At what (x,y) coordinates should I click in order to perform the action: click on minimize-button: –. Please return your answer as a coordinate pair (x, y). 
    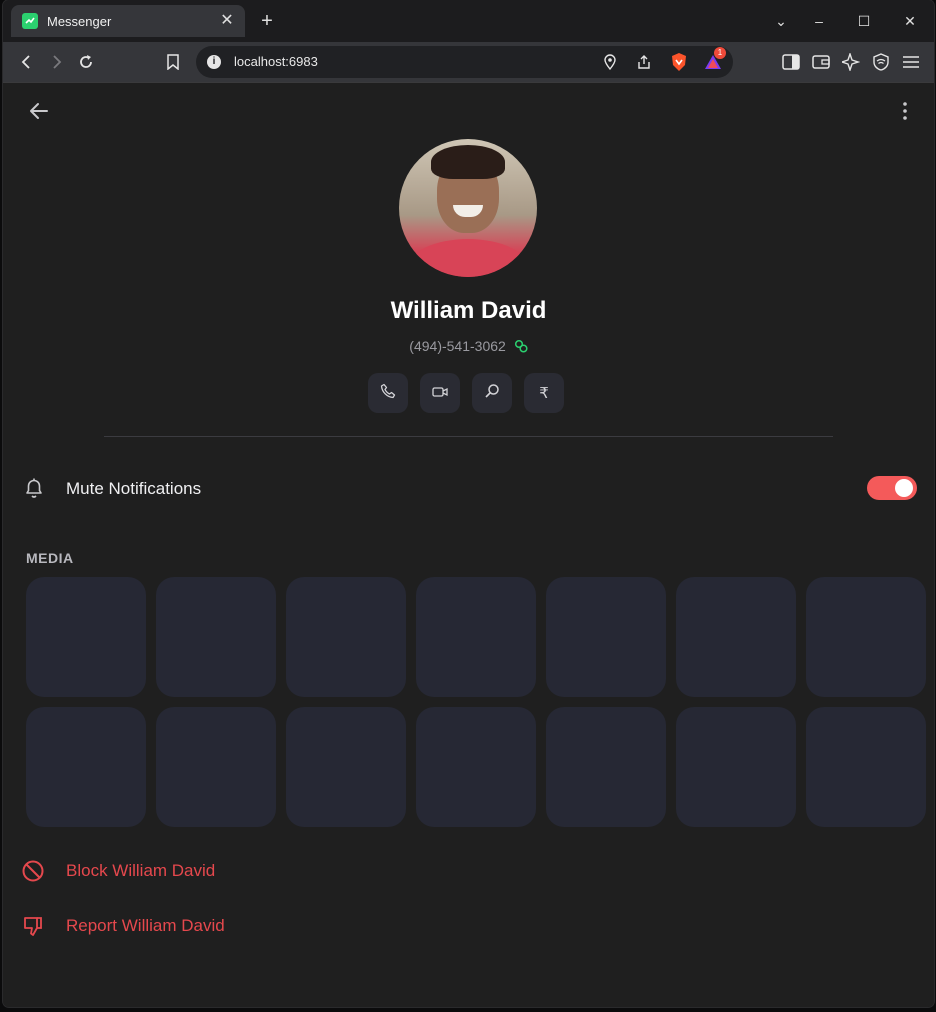
    Looking at the image, I should click on (819, 21).